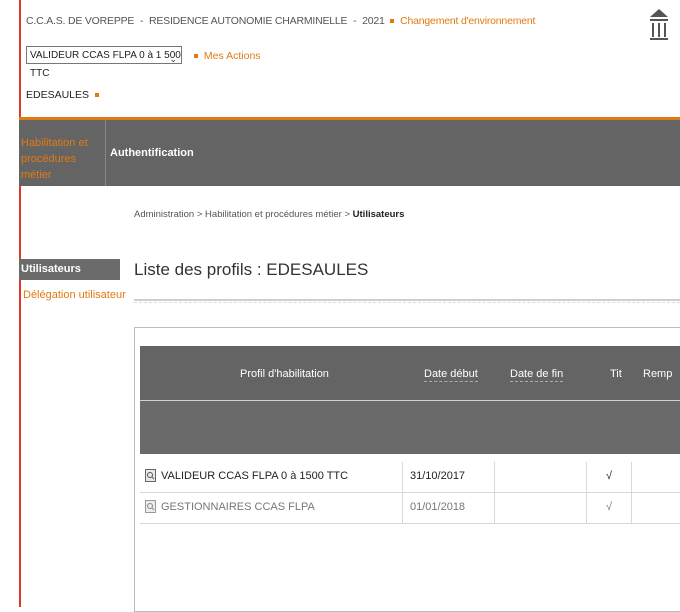 Image resolution: width=680 pixels, height=612 pixels. I want to click on title-divider, so click(407, 300).